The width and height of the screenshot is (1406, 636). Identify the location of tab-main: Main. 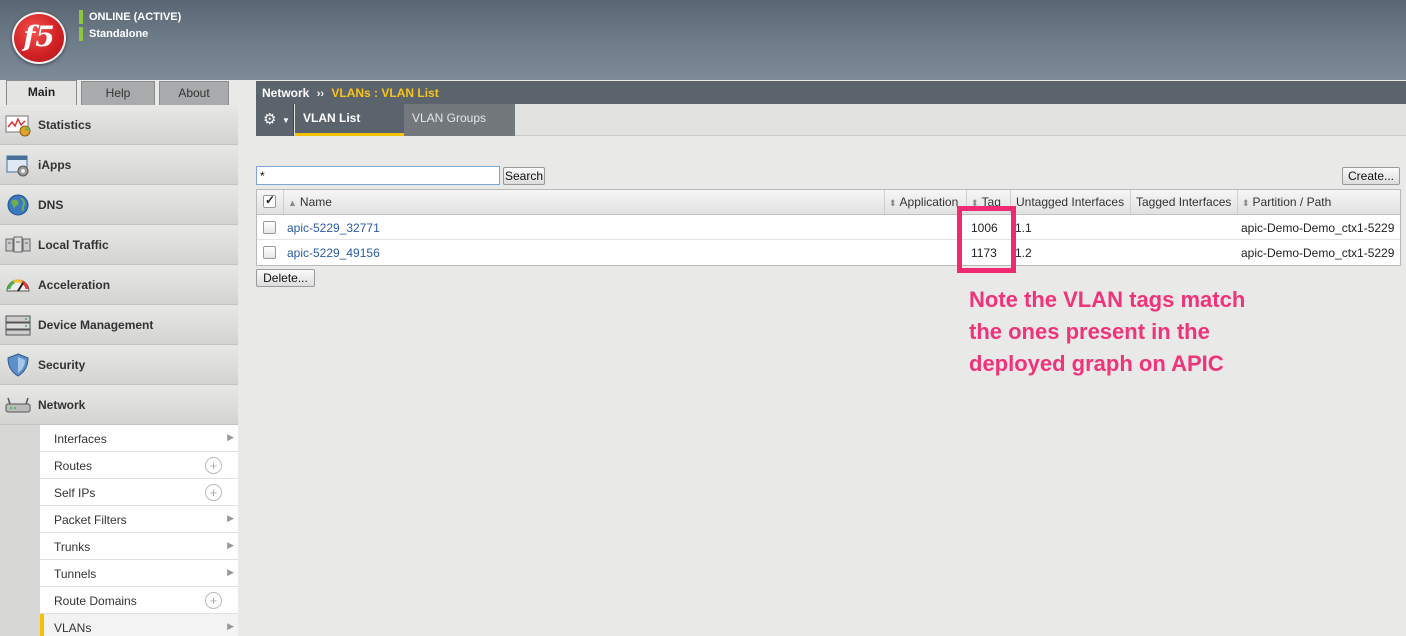
(41, 93).